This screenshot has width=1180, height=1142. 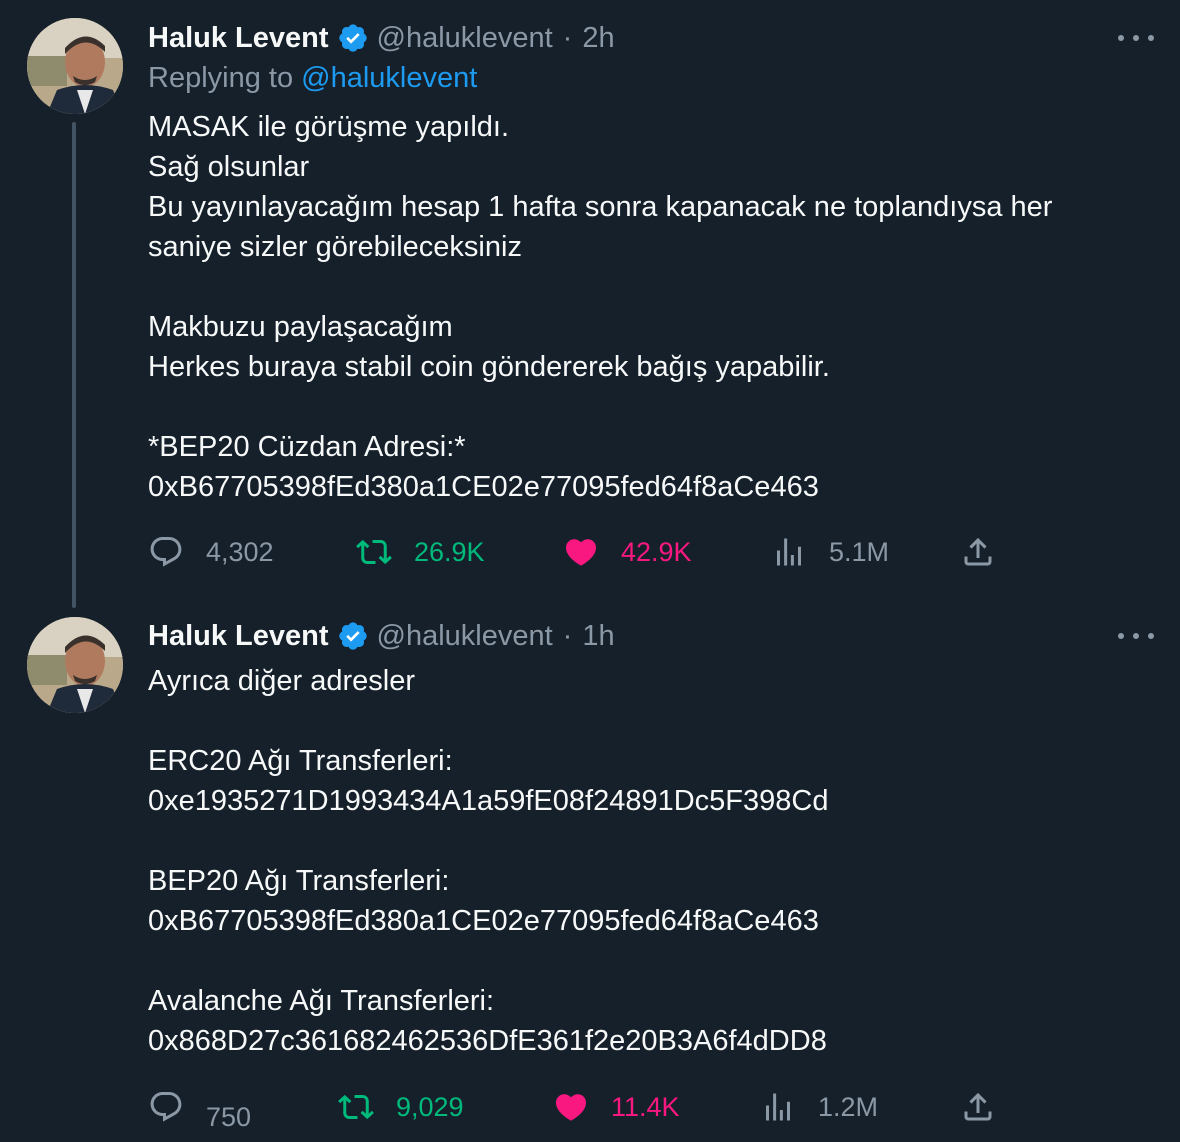 What do you see at coordinates (74, 365) in the screenshot?
I see `thread-line` at bounding box center [74, 365].